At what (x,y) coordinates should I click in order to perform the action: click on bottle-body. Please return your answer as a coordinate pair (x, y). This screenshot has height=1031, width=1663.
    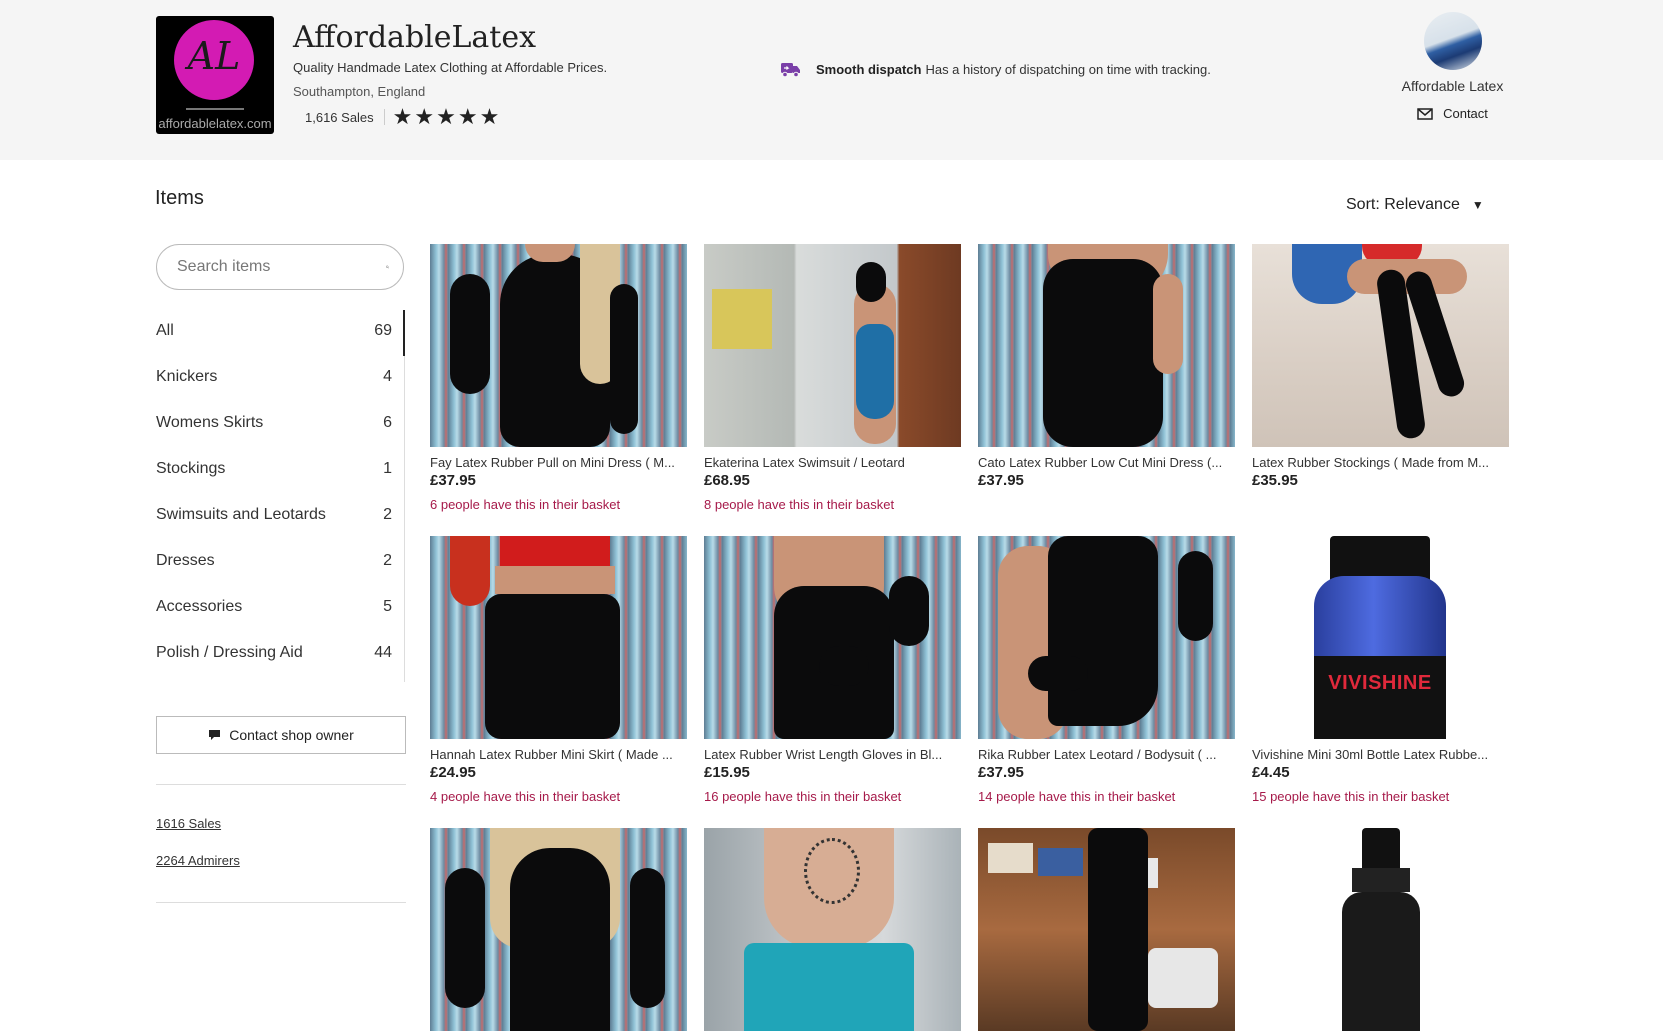
    Looking at the image, I should click on (1381, 961).